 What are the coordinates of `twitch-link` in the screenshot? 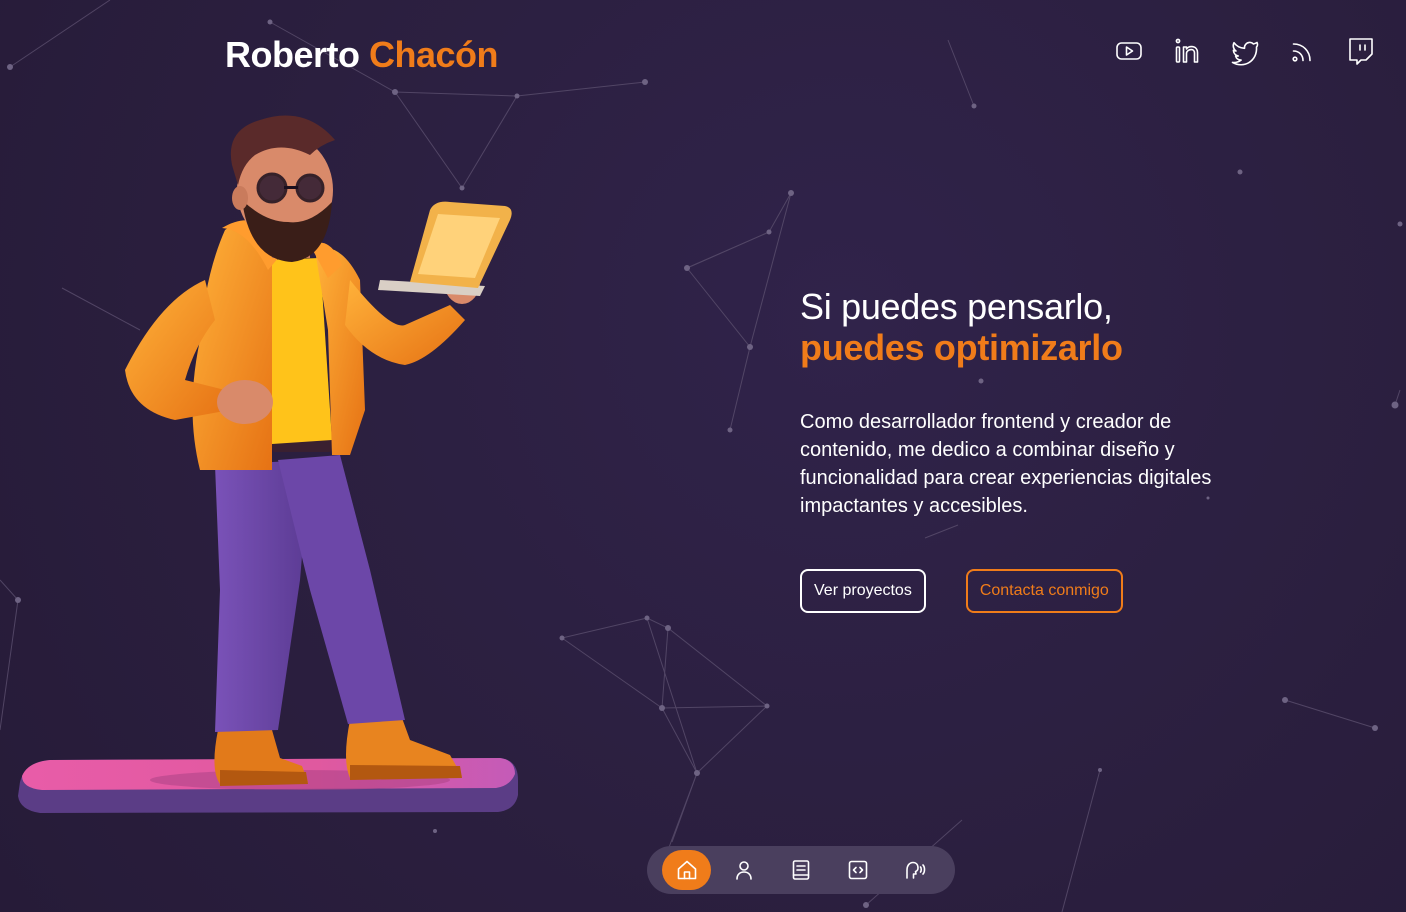 It's located at (1361, 51).